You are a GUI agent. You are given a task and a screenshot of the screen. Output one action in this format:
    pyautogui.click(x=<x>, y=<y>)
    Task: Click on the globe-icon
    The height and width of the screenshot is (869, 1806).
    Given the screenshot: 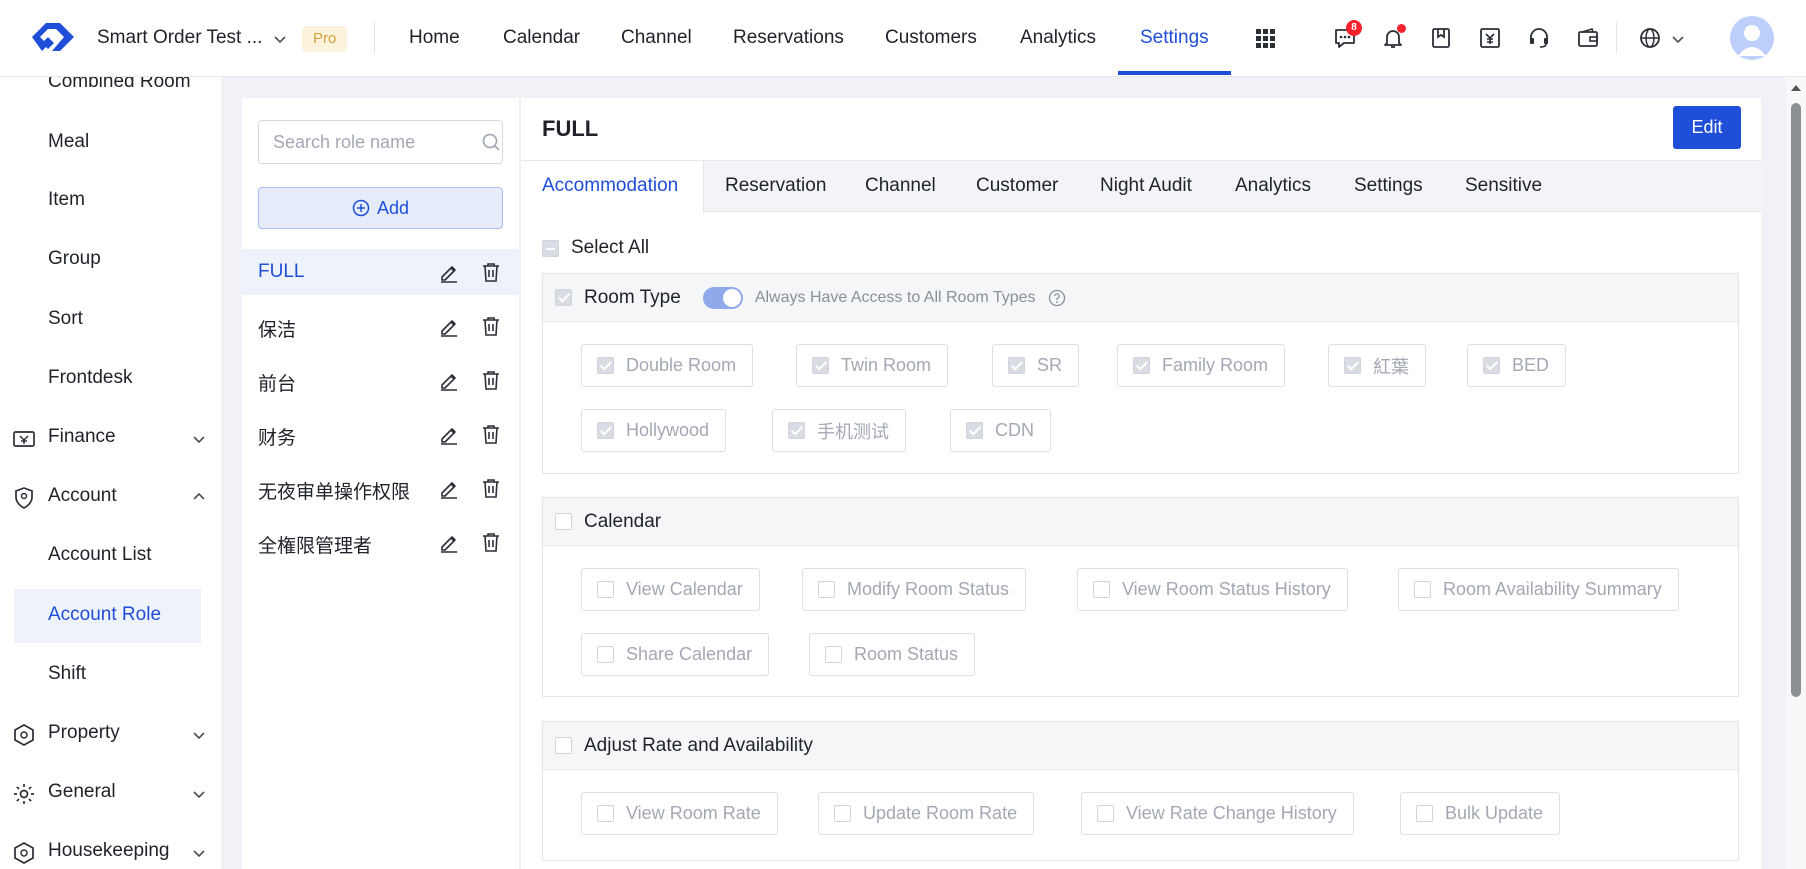 What is the action you would take?
    pyautogui.click(x=1650, y=38)
    